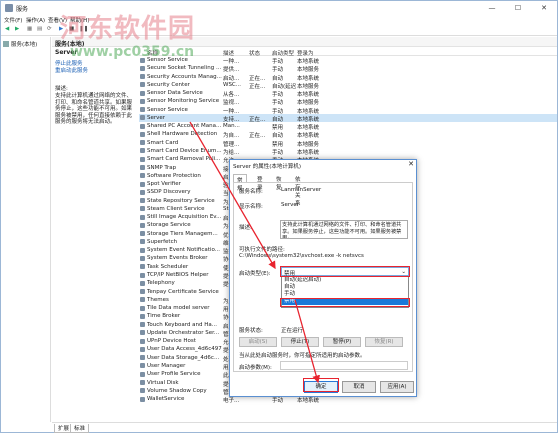  I want to click on tab-standard: 标准, so click(80, 428).